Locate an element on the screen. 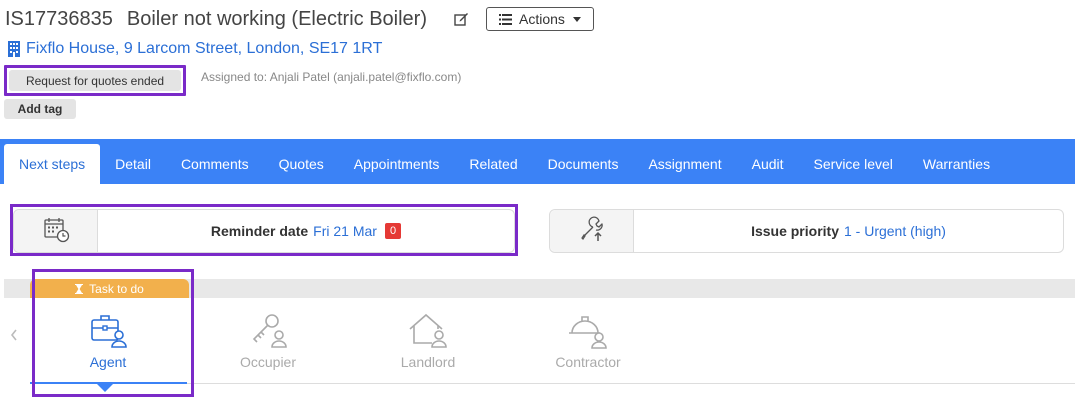 The width and height of the screenshot is (1075, 406). edit-icon is located at coordinates (461, 19).